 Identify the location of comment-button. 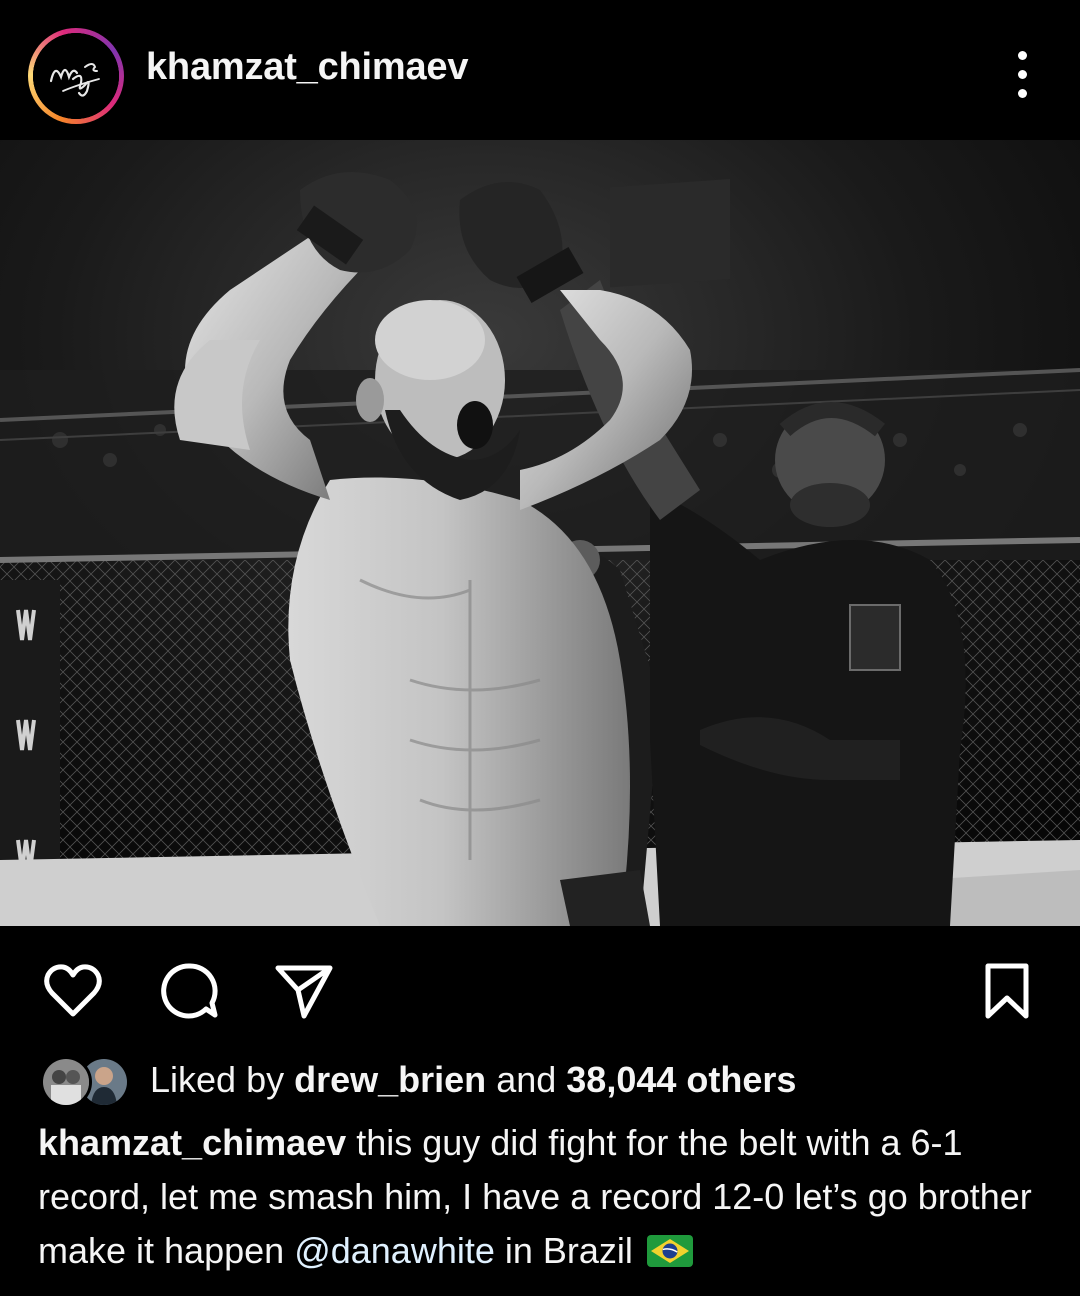
(189, 991).